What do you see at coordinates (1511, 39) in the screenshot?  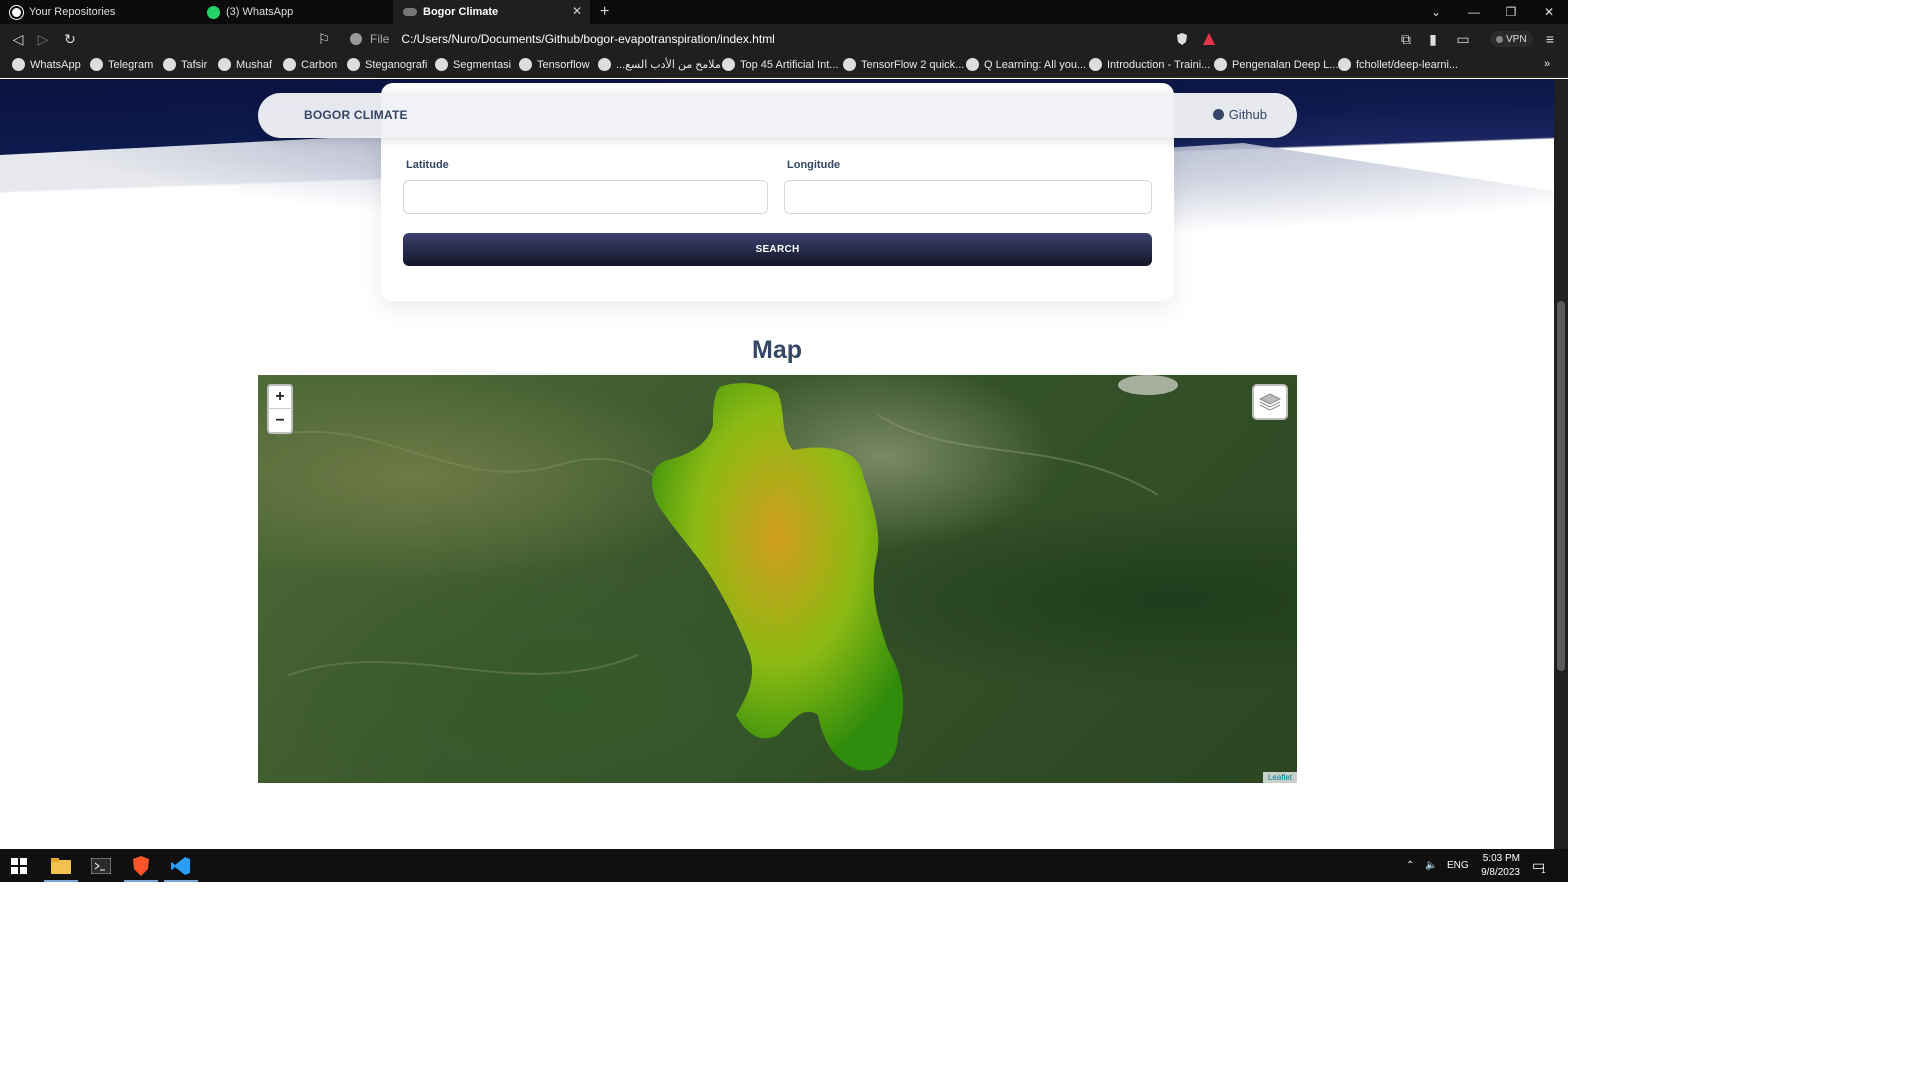 I see `vpn-button: VPN` at bounding box center [1511, 39].